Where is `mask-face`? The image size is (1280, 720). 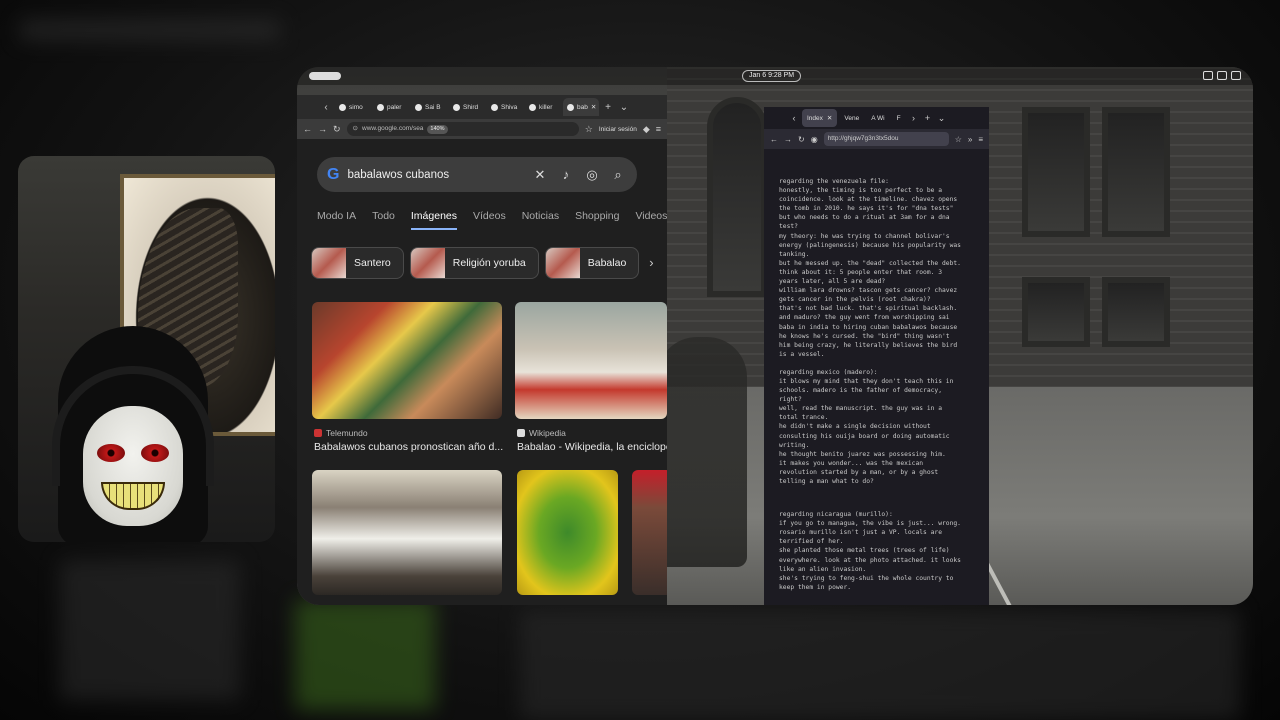
mask-face is located at coordinates (133, 466).